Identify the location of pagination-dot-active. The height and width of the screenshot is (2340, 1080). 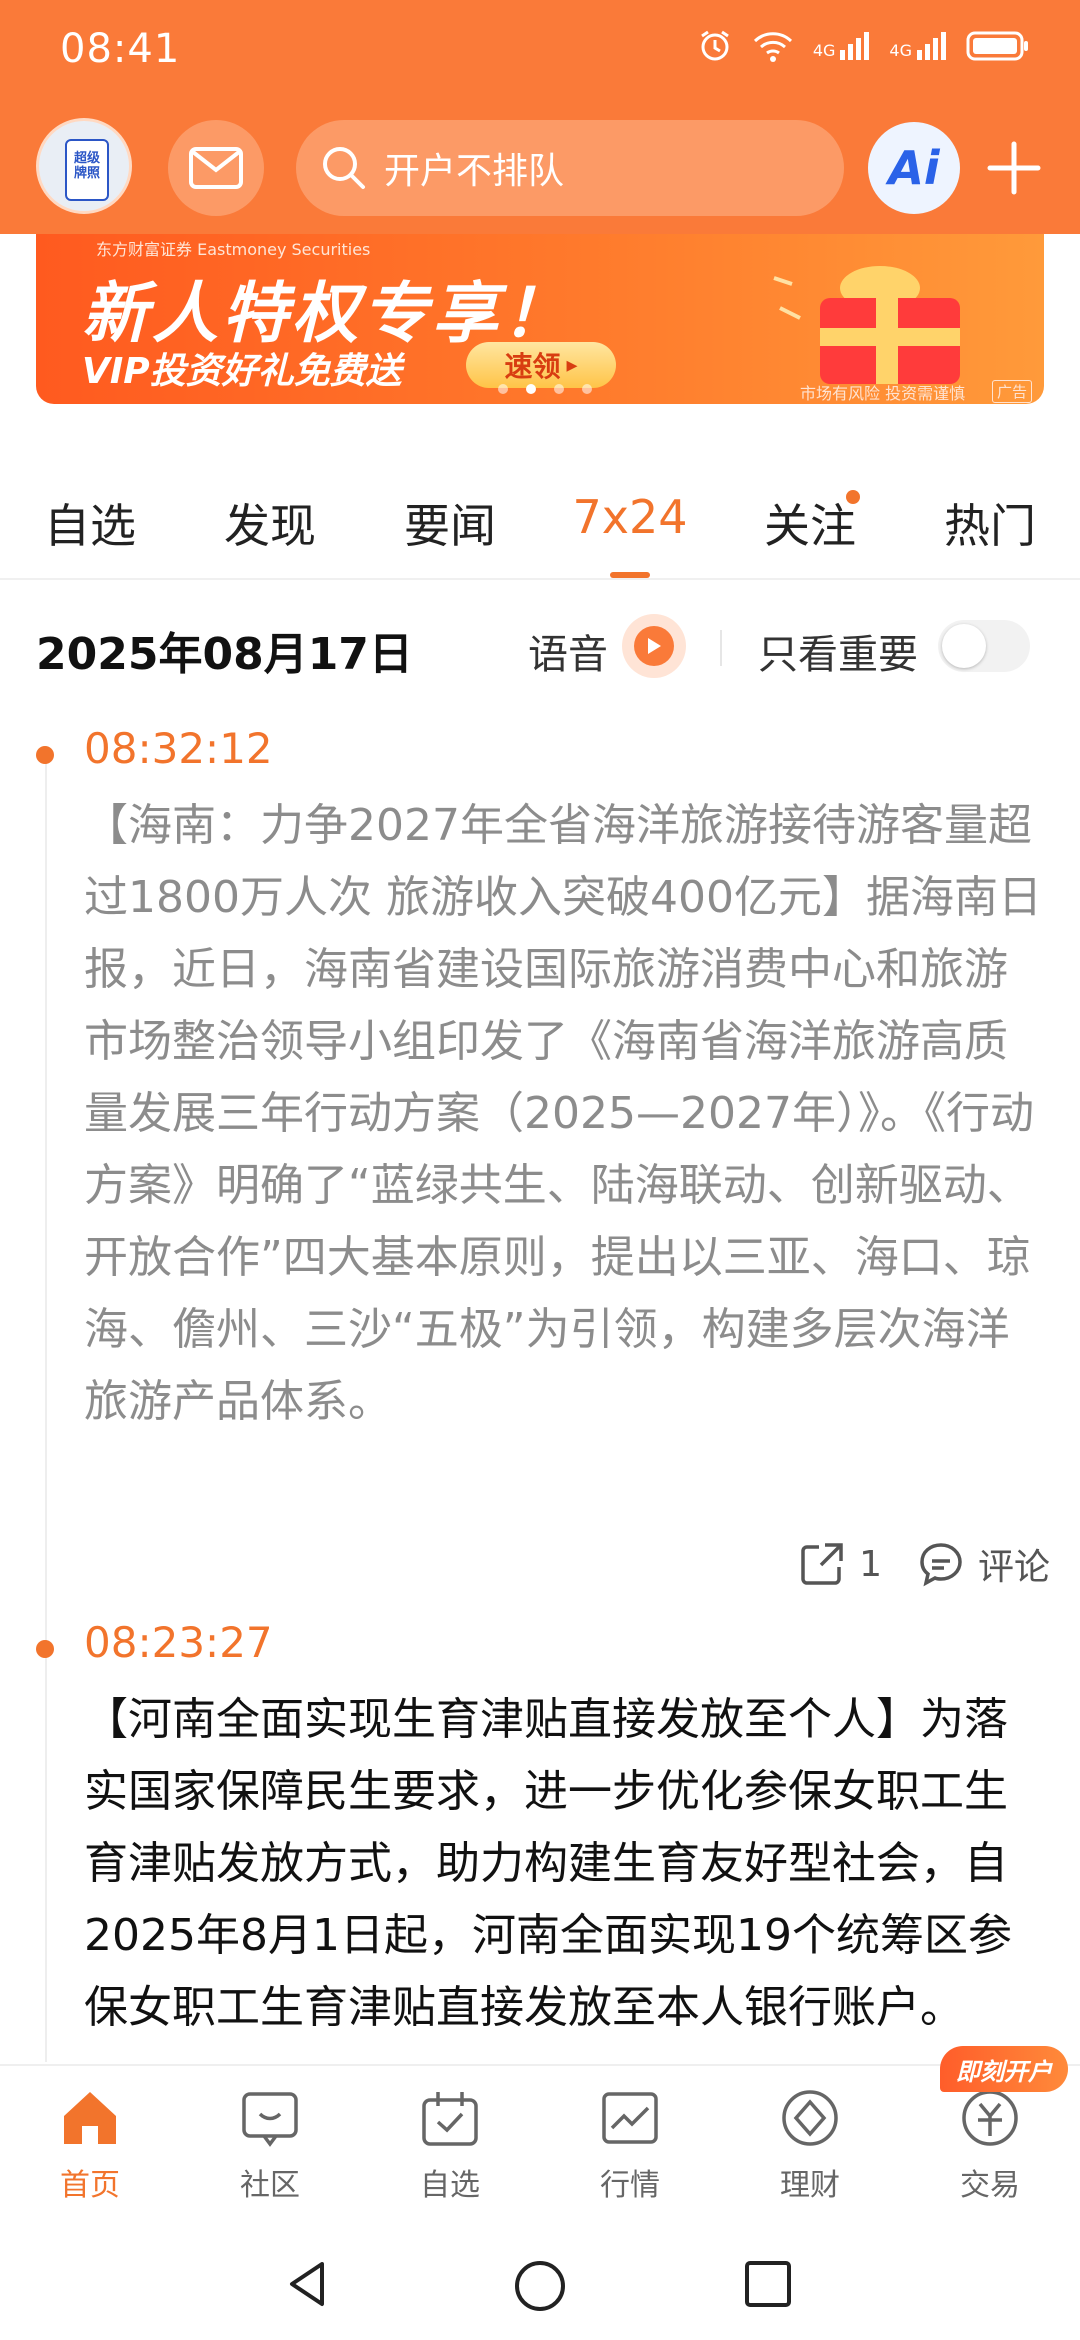
(531, 389).